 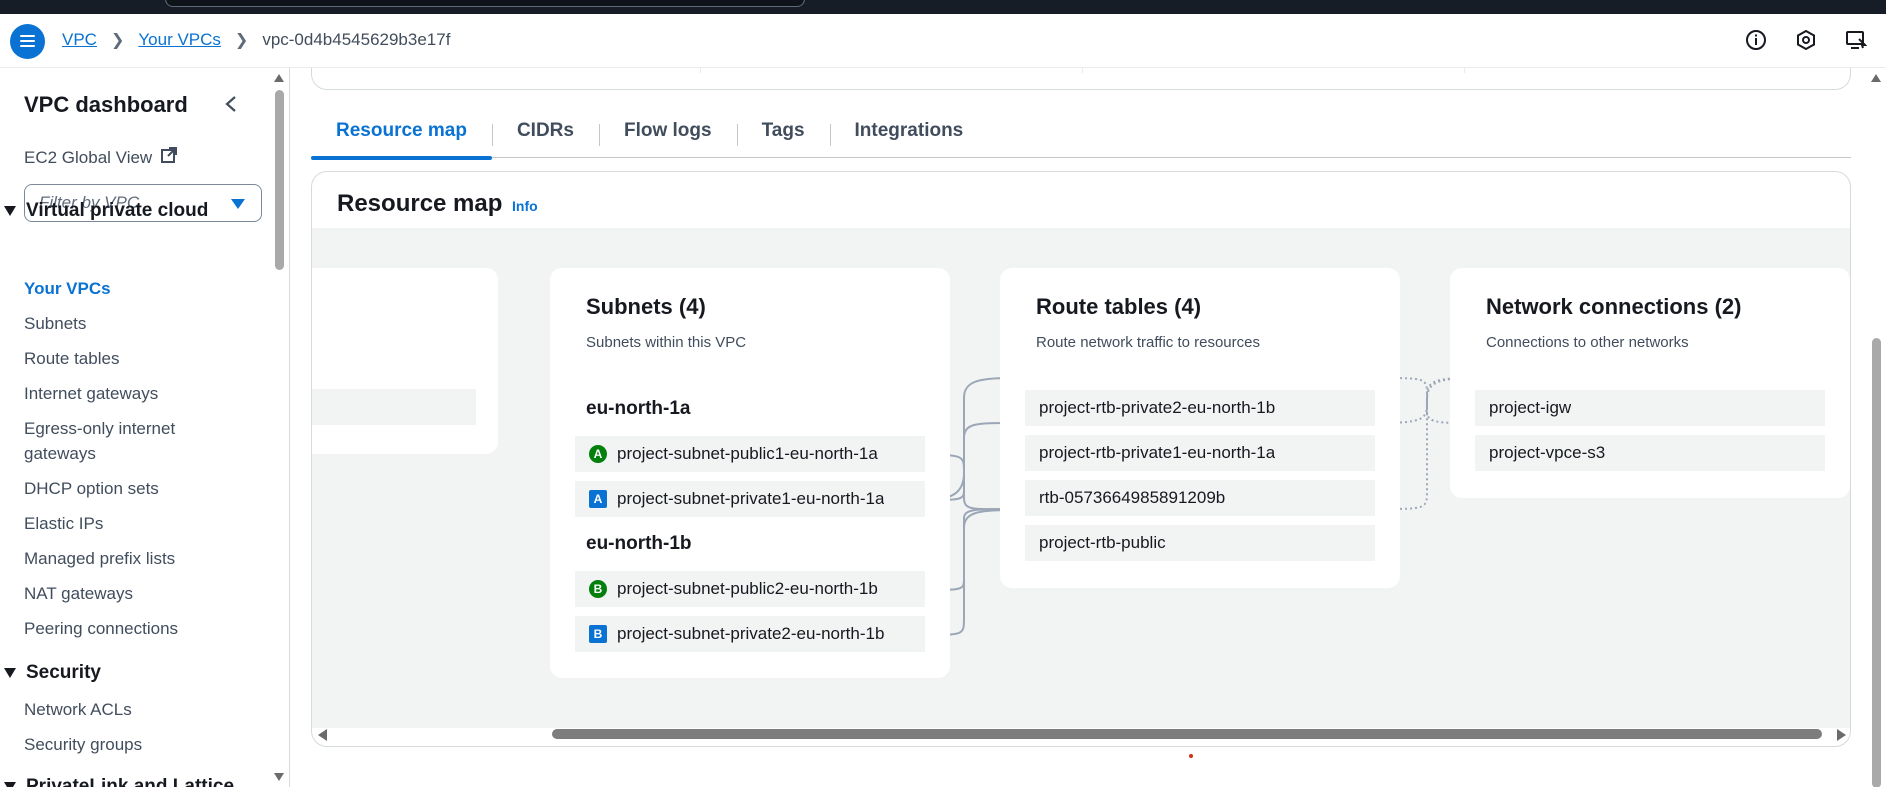 What do you see at coordinates (783, 135) in the screenshot?
I see `tab-tags: Tags` at bounding box center [783, 135].